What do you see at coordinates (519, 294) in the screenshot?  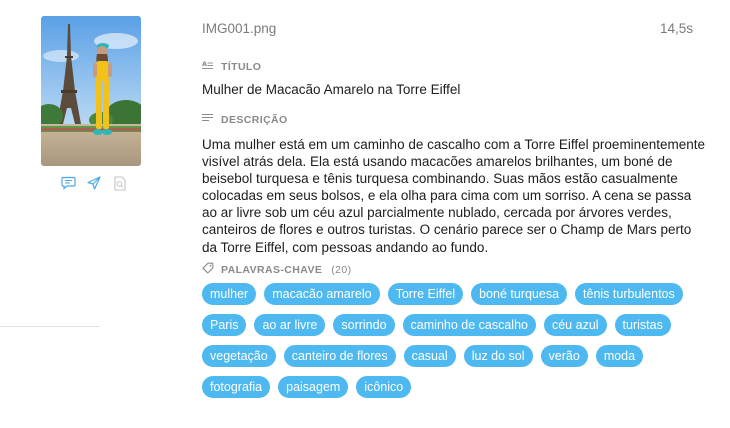 I see `keyword-chip: boné turquesa` at bounding box center [519, 294].